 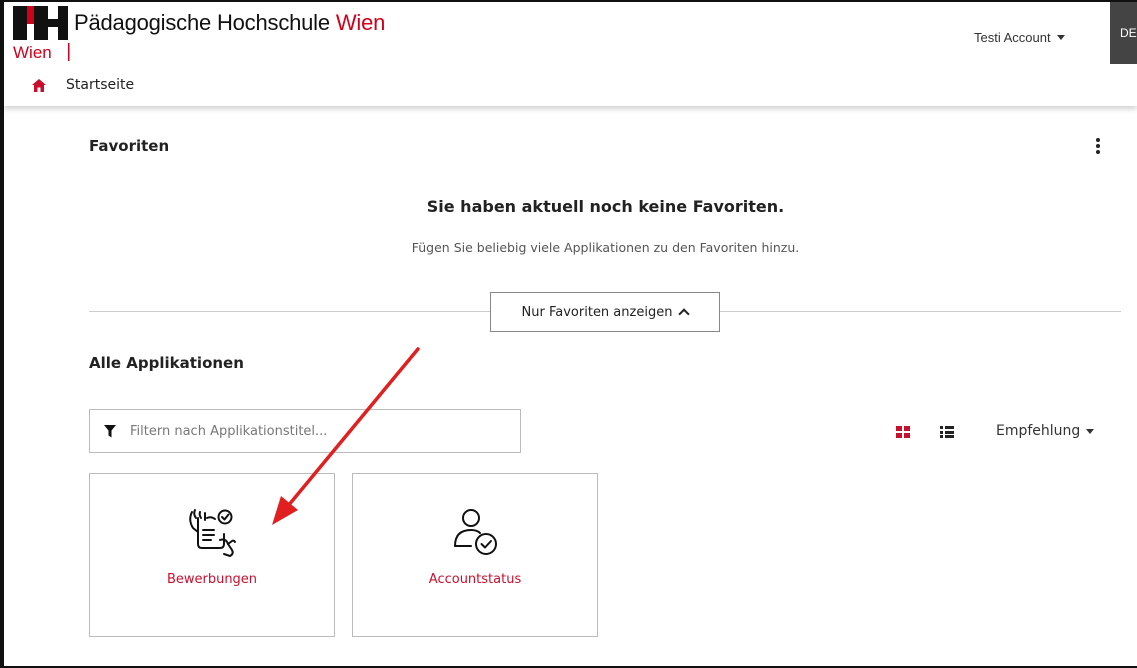 What do you see at coordinates (475, 579) in the screenshot?
I see `app-label-accountstatus: Accountstatus` at bounding box center [475, 579].